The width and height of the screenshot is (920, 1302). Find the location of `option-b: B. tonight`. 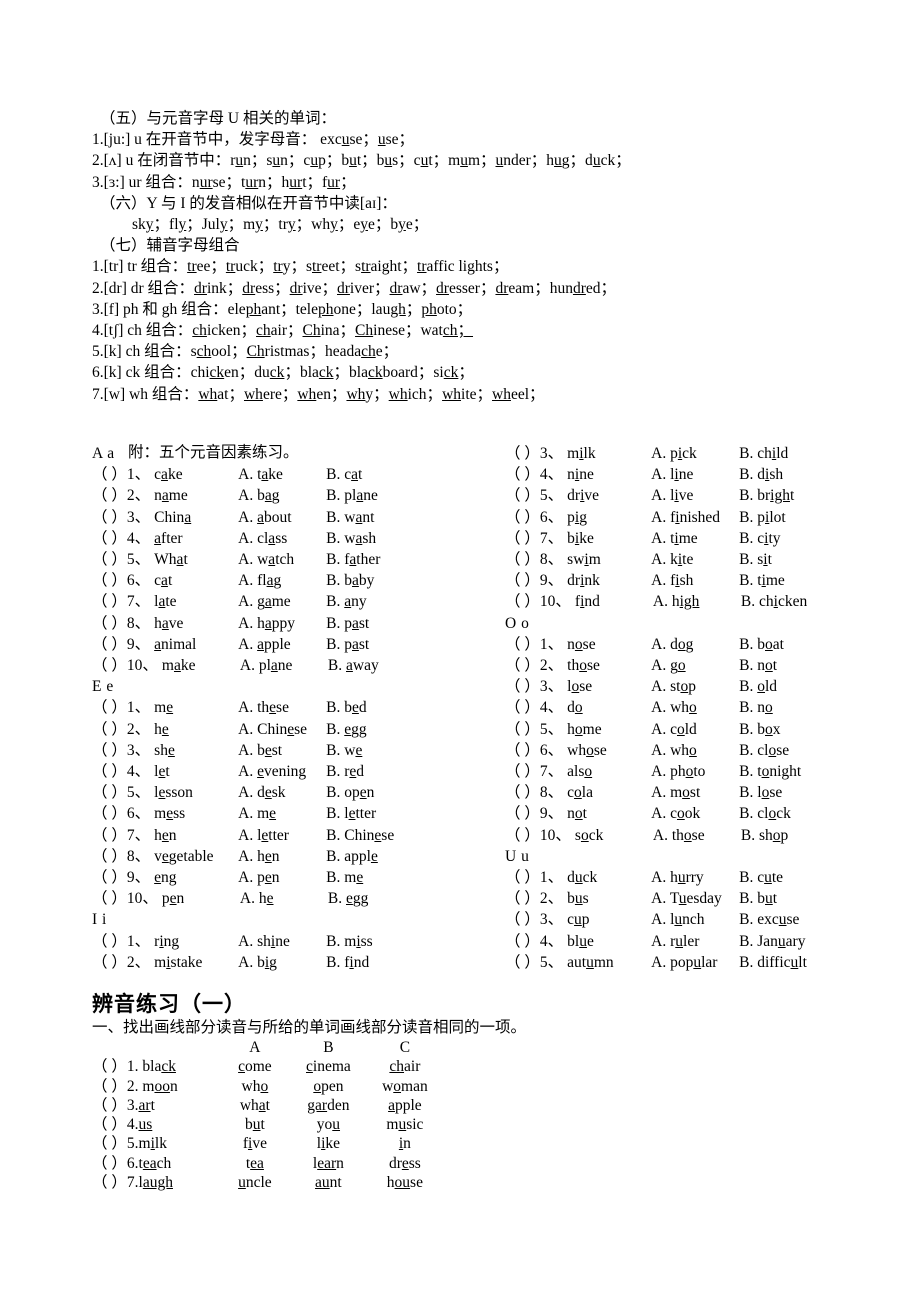

option-b: B. tonight is located at coordinates (770, 771).